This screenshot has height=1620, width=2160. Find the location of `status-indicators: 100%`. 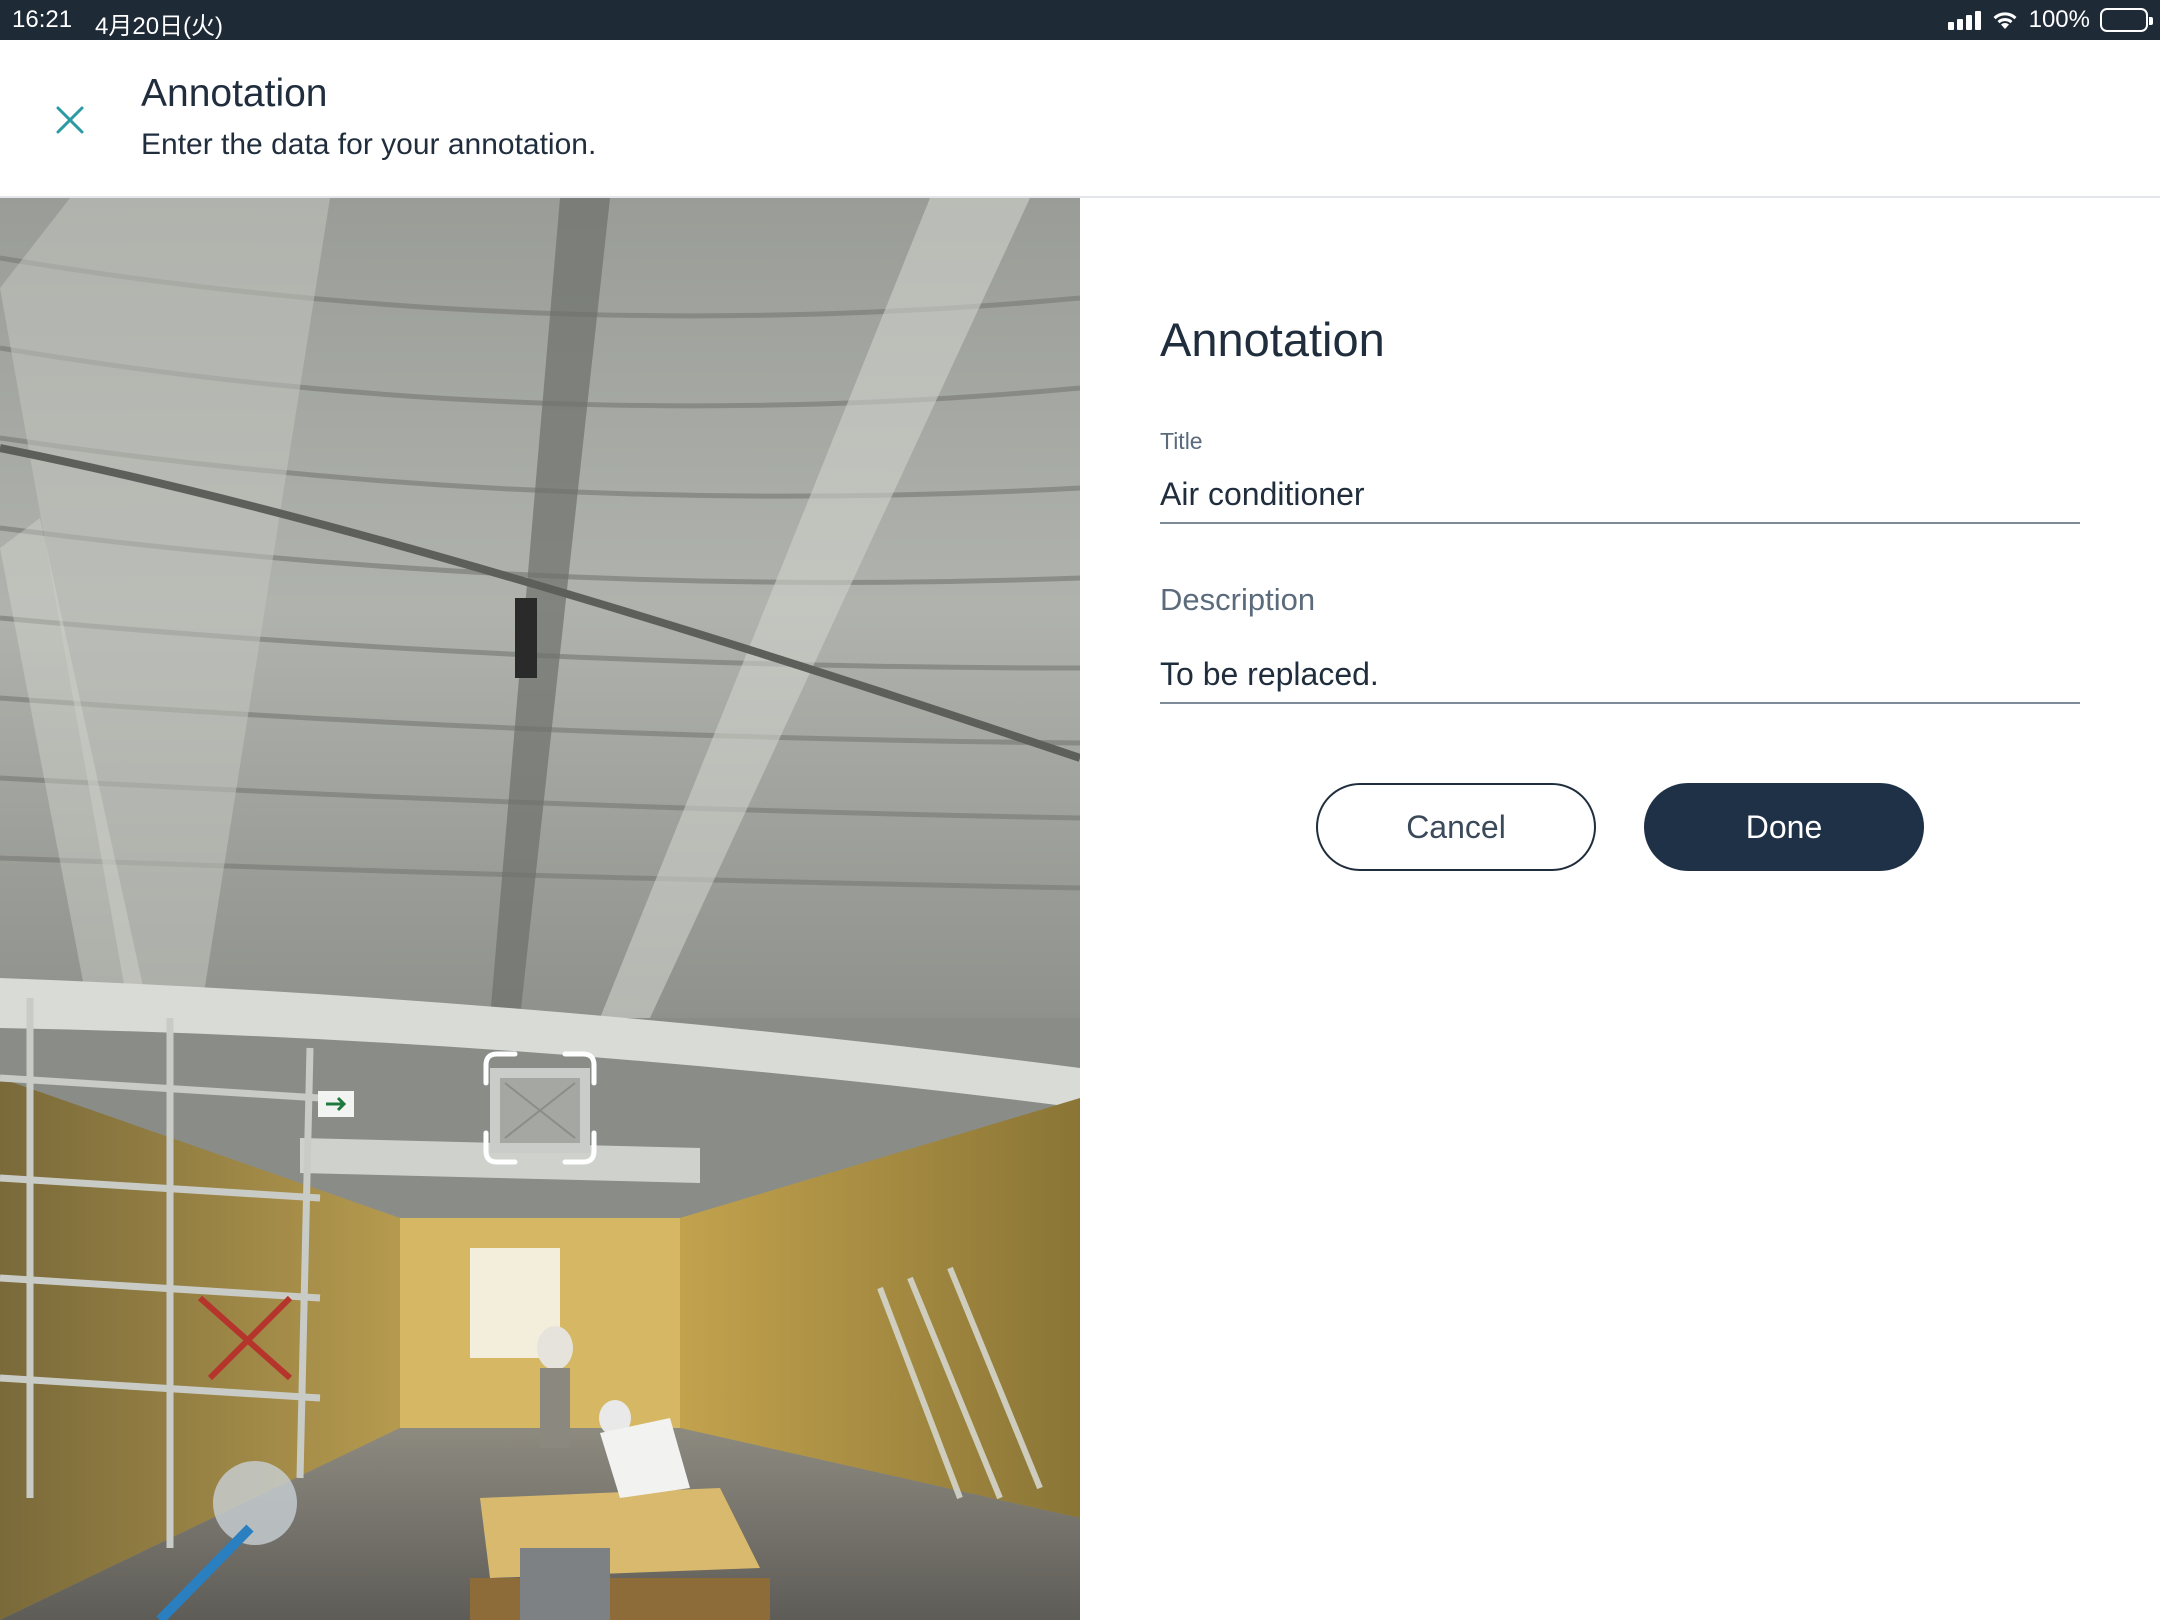

status-indicators: 100% is located at coordinates (2050, 20).